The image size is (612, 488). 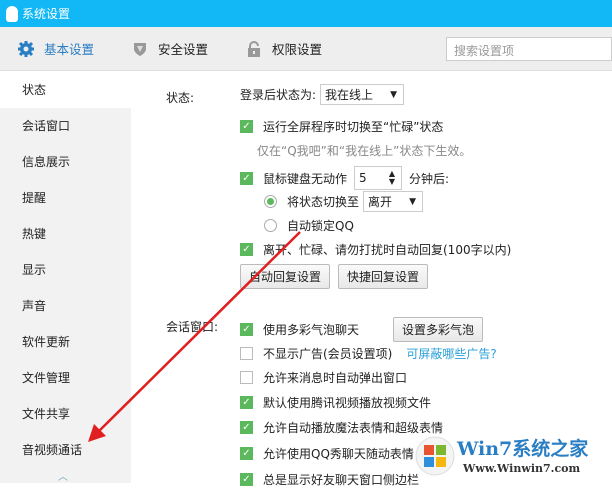 What do you see at coordinates (435, 456) in the screenshot?
I see `windows-logo-icon` at bounding box center [435, 456].